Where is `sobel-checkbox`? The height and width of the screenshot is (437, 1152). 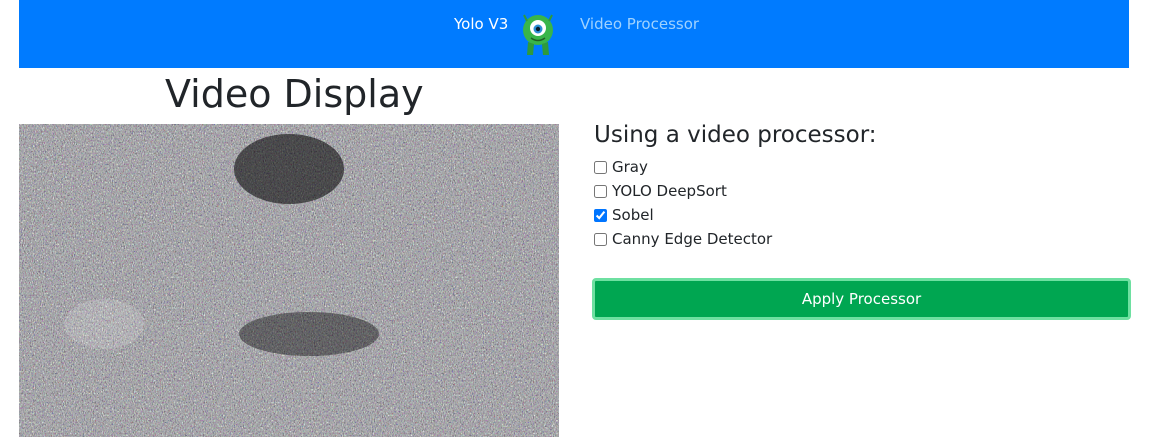 sobel-checkbox is located at coordinates (600, 215).